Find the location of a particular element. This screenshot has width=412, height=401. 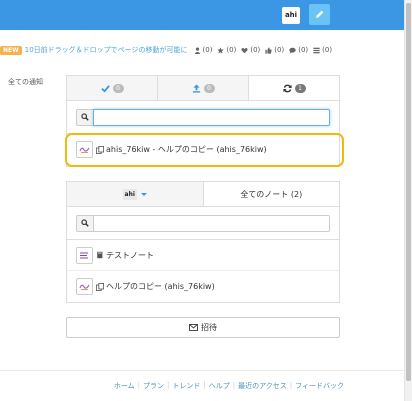

scrollbar-thumb is located at coordinates (408, 192).